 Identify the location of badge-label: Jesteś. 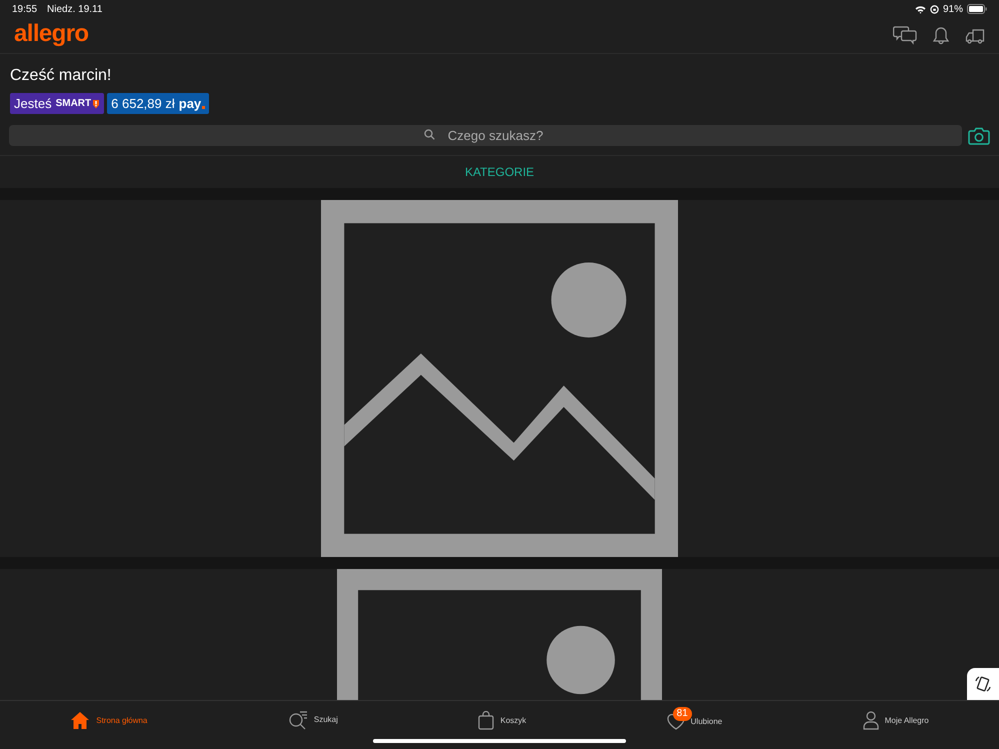
(33, 103).